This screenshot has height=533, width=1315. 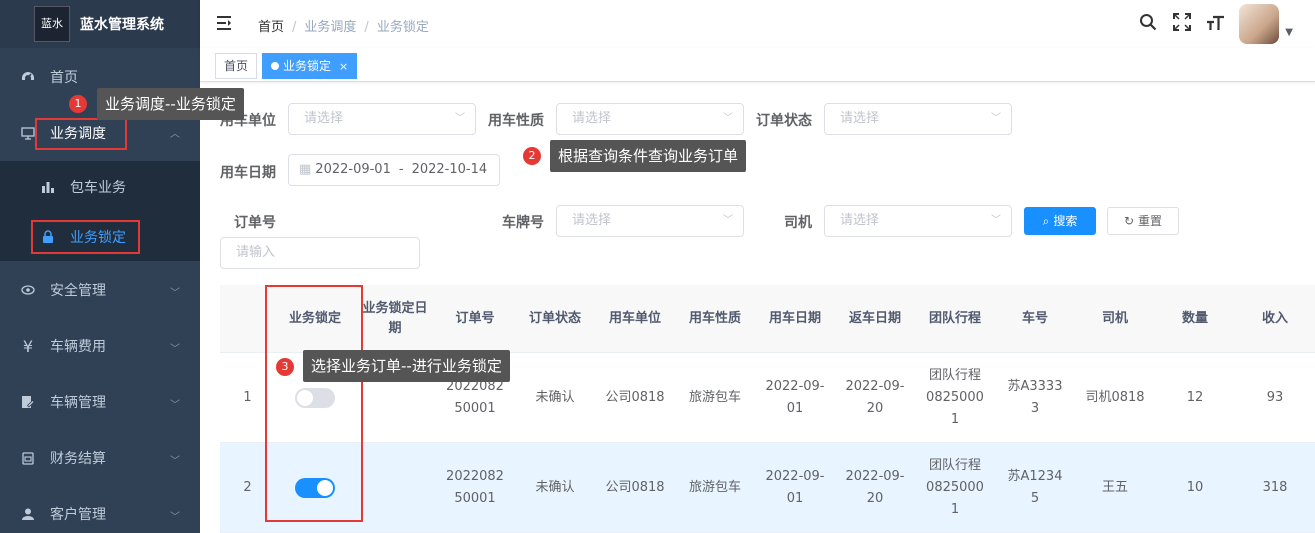 What do you see at coordinates (395, 488) in the screenshot?
I see `lock-date` at bounding box center [395, 488].